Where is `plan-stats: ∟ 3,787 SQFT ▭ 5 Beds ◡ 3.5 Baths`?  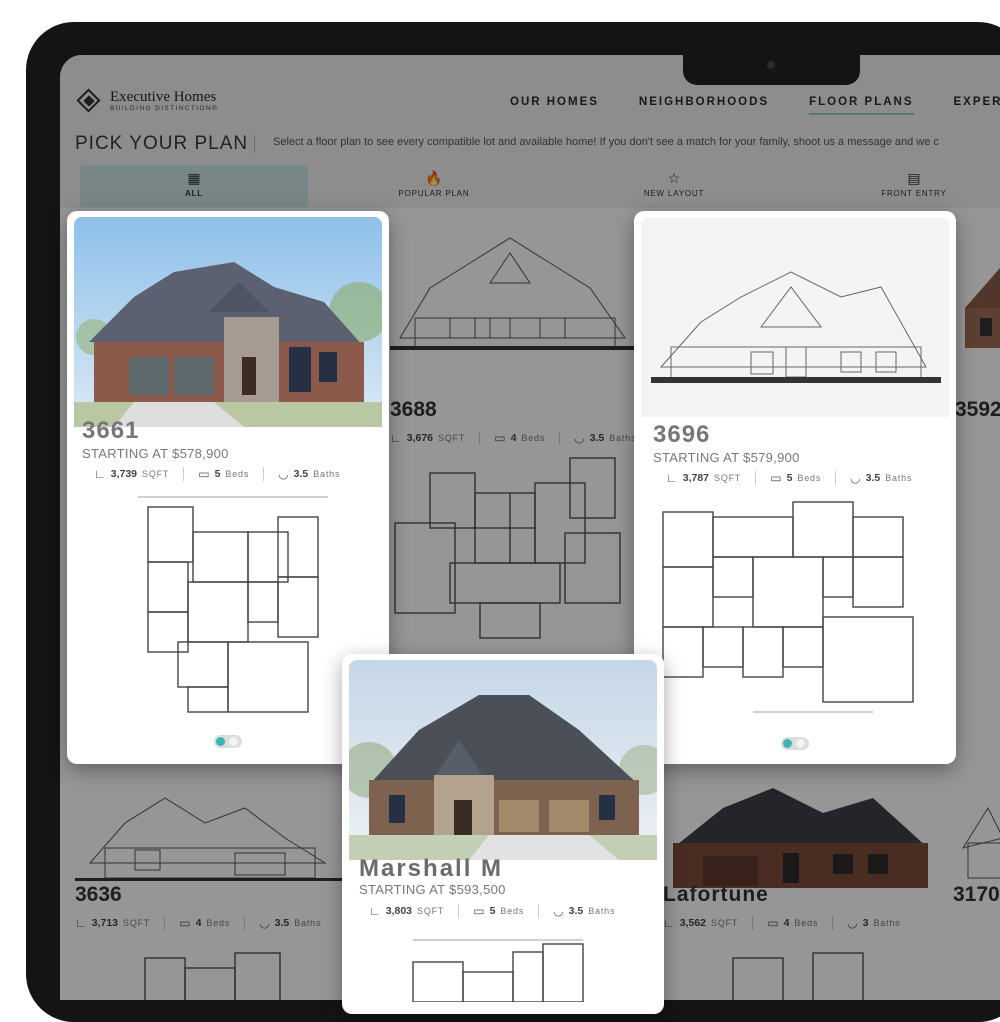
plan-stats: ∟ 3,787 SQFT ▭ 5 Beds ◡ 3.5 Baths is located at coordinates (789, 478).